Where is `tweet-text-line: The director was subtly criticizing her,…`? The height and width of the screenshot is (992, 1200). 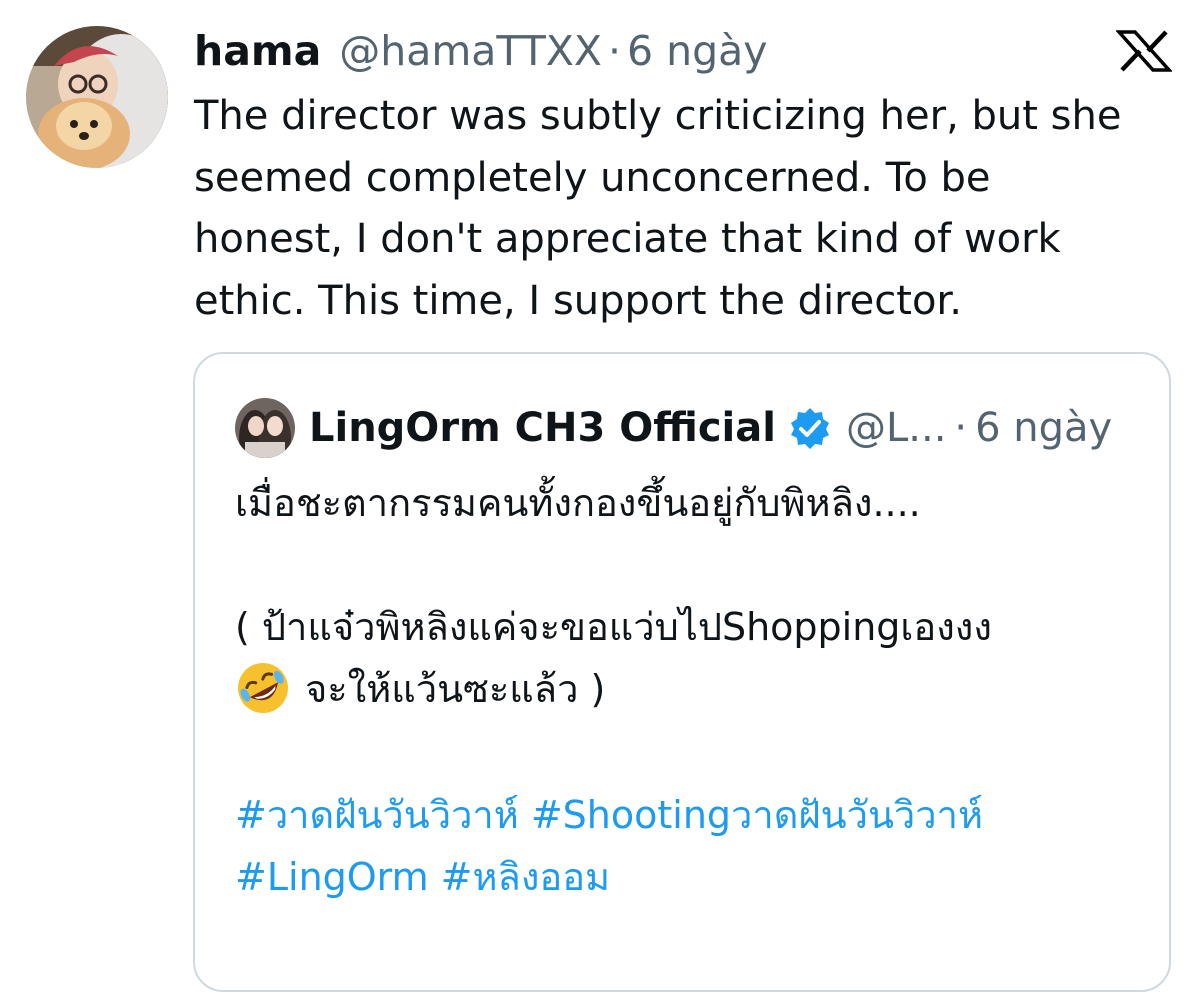 tweet-text-line: The director was subtly criticizing her,… is located at coordinates (658, 116).